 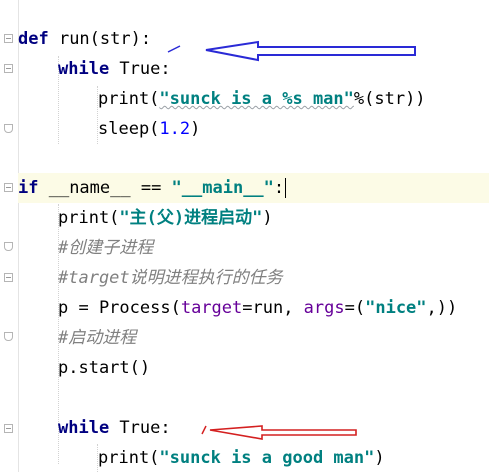 I want to click on code-line-9: #target说明进程执行的任务, so click(x=253, y=278).